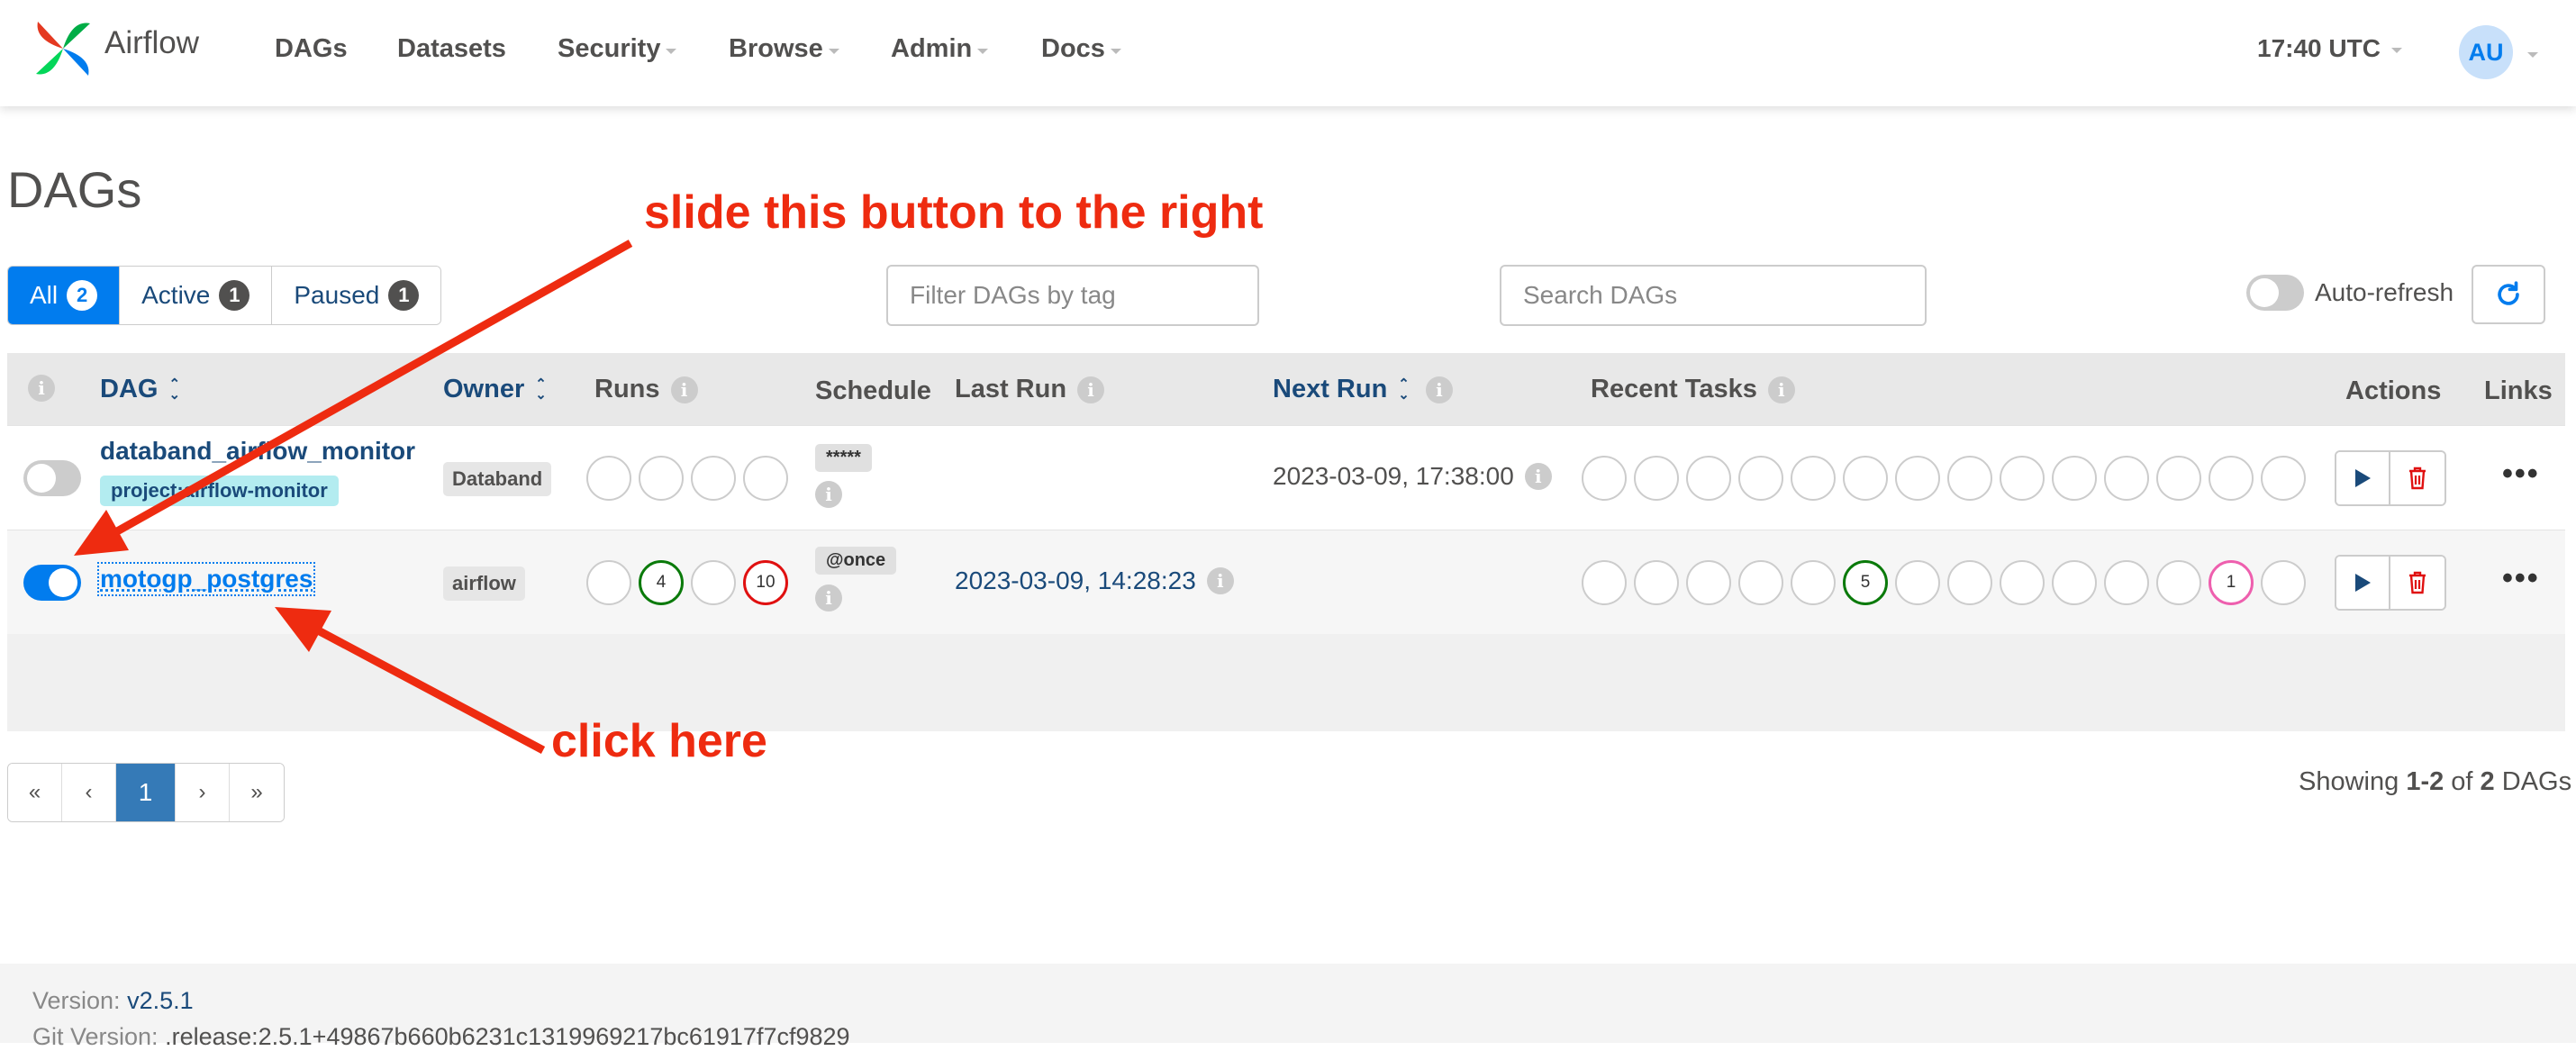 Image resolution: width=2576 pixels, height=1051 pixels. I want to click on next-page-button: ›, so click(203, 793).